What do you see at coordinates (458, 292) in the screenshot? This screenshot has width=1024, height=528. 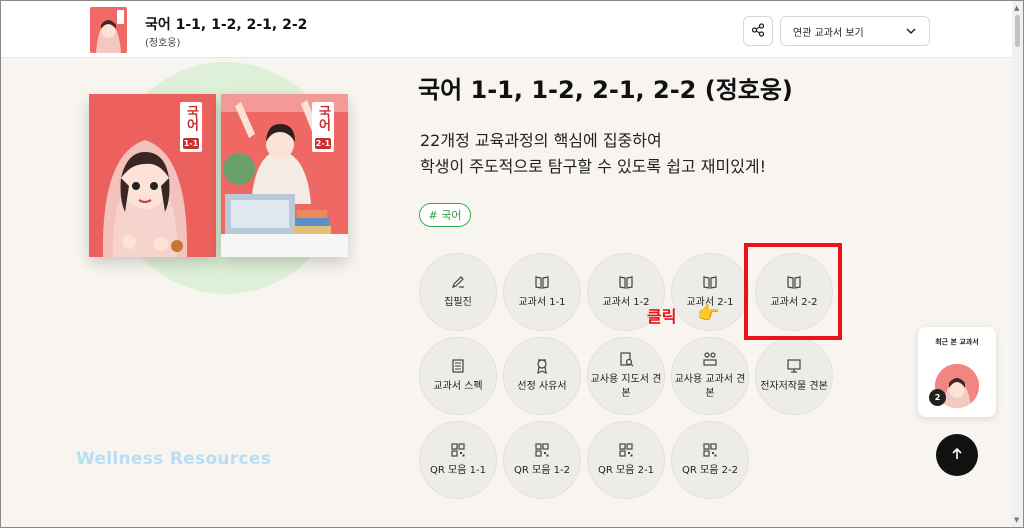 I see `writers-button: 집필진` at bounding box center [458, 292].